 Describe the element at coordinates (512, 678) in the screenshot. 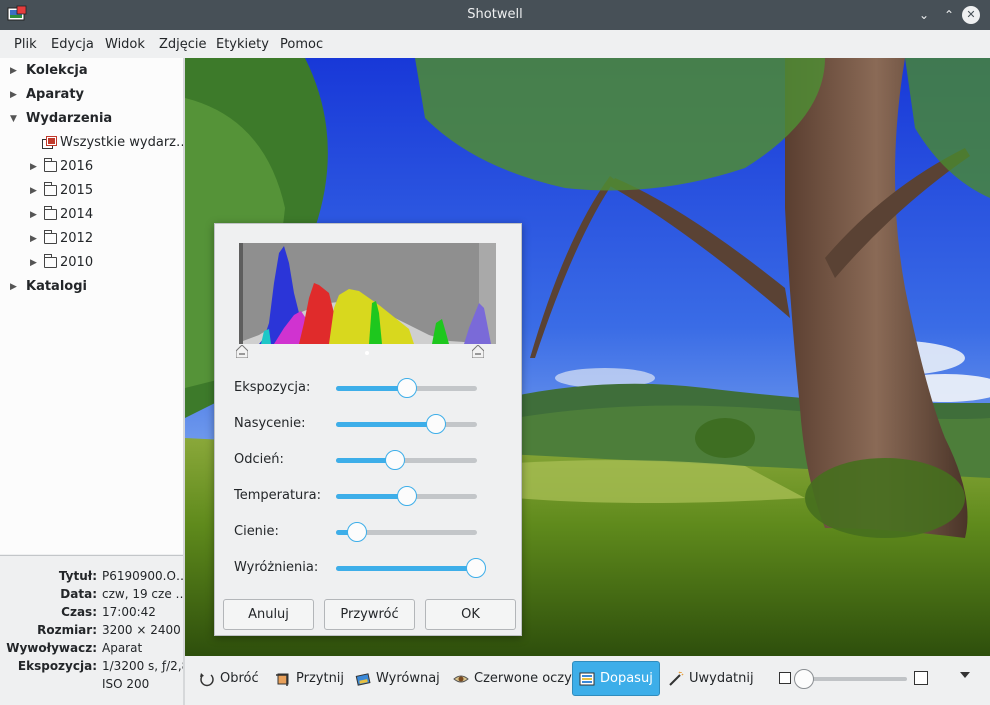

I see `redeye-button: Czerwone oczy` at that location.